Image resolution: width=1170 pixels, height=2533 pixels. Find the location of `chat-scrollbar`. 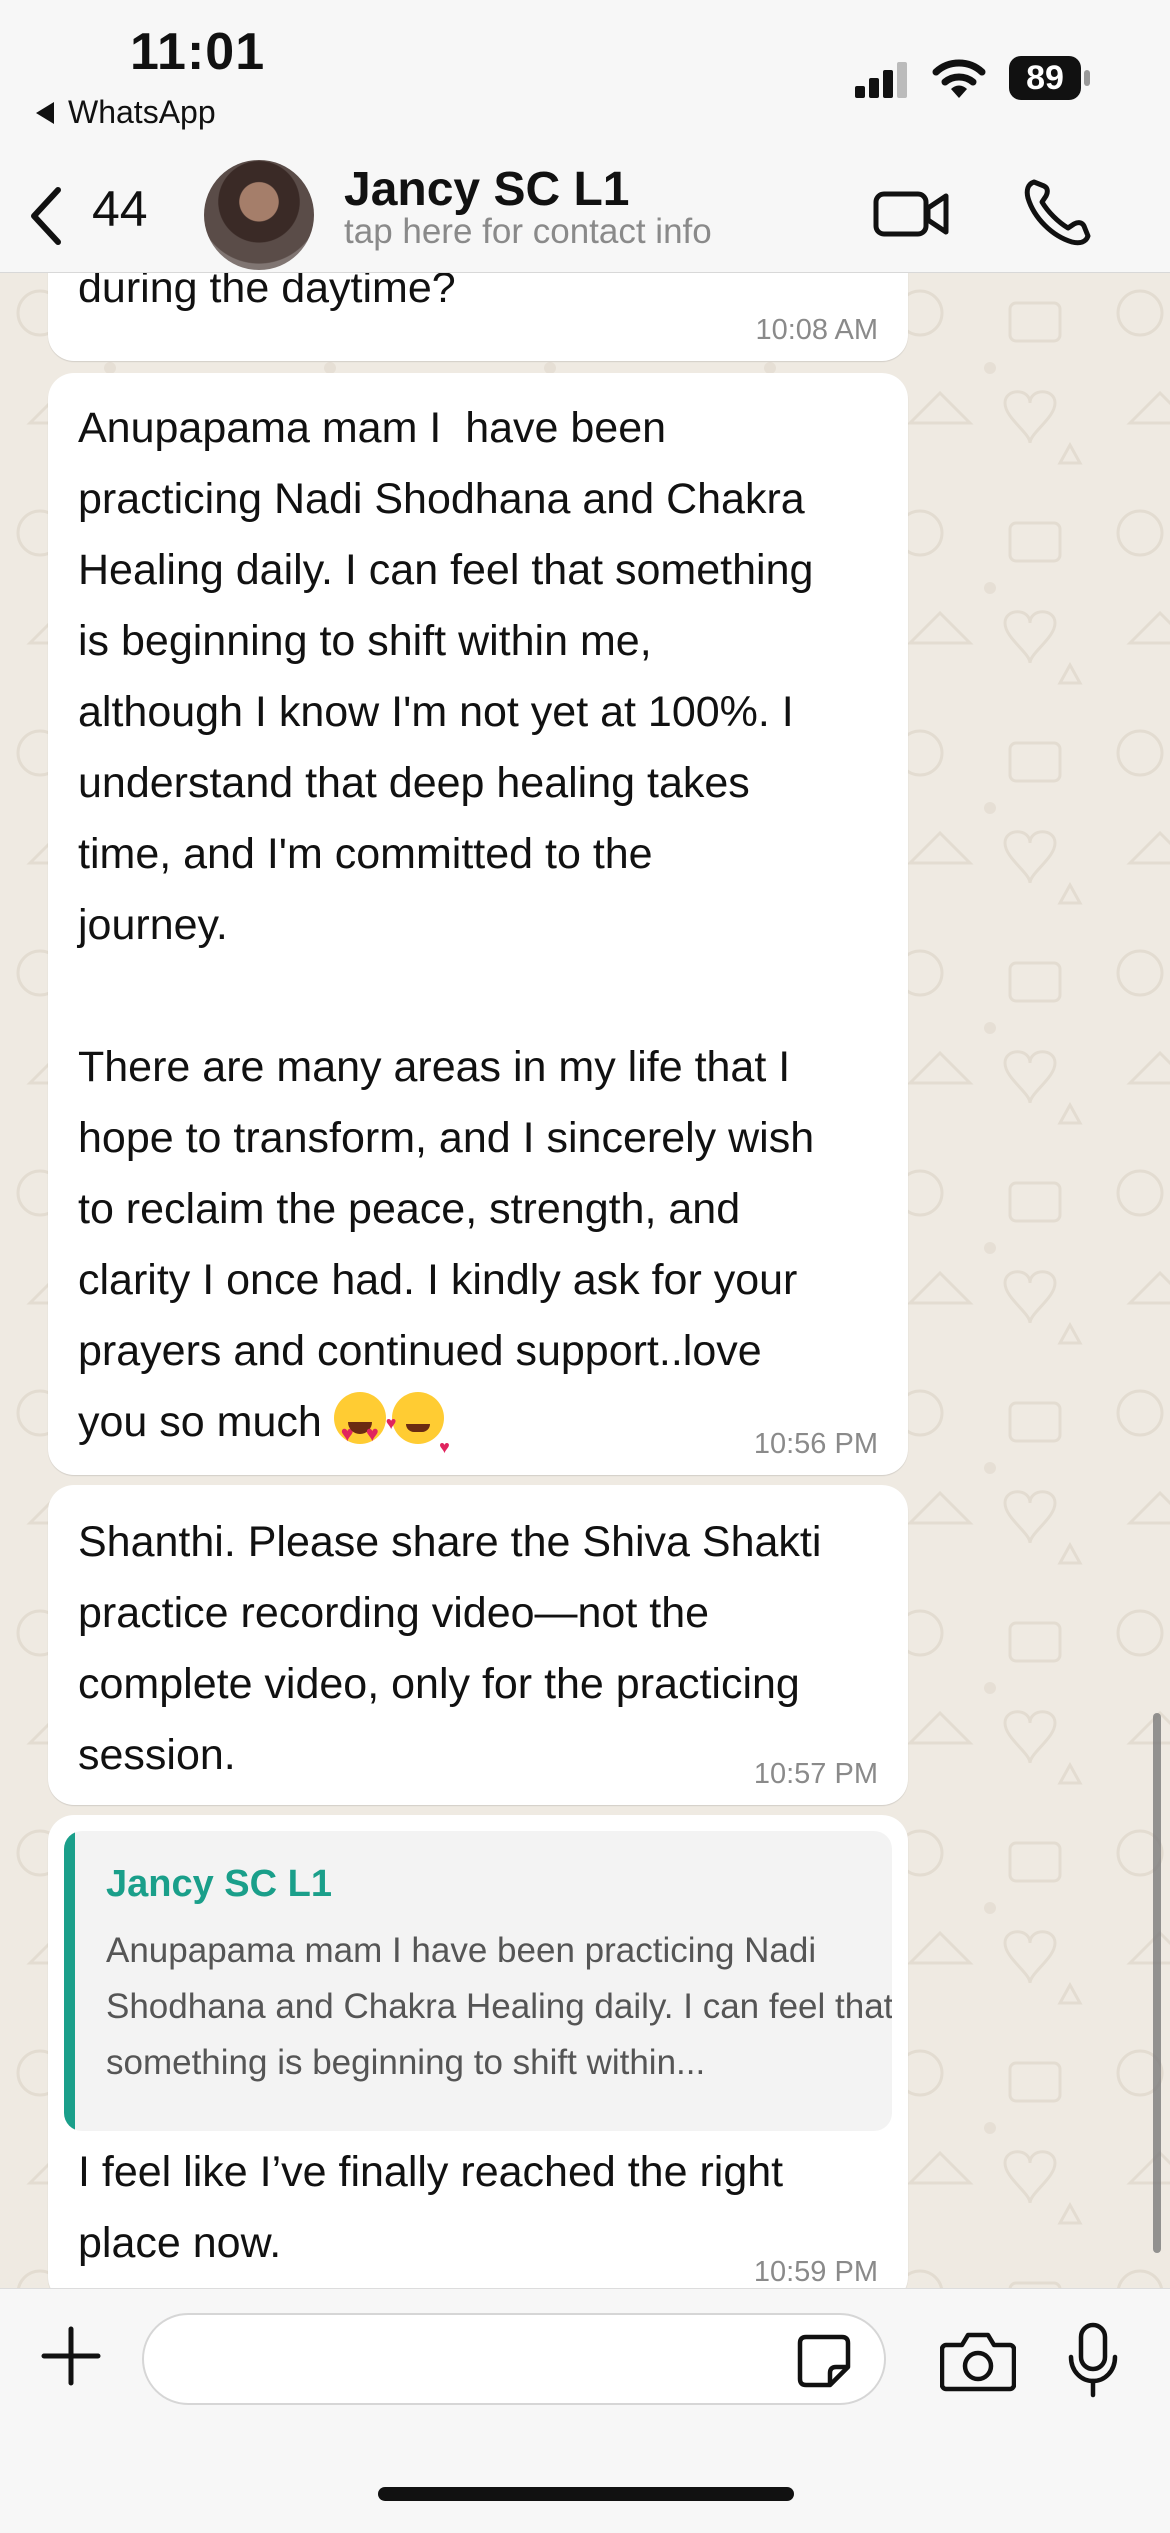

chat-scrollbar is located at coordinates (1157, 1983).